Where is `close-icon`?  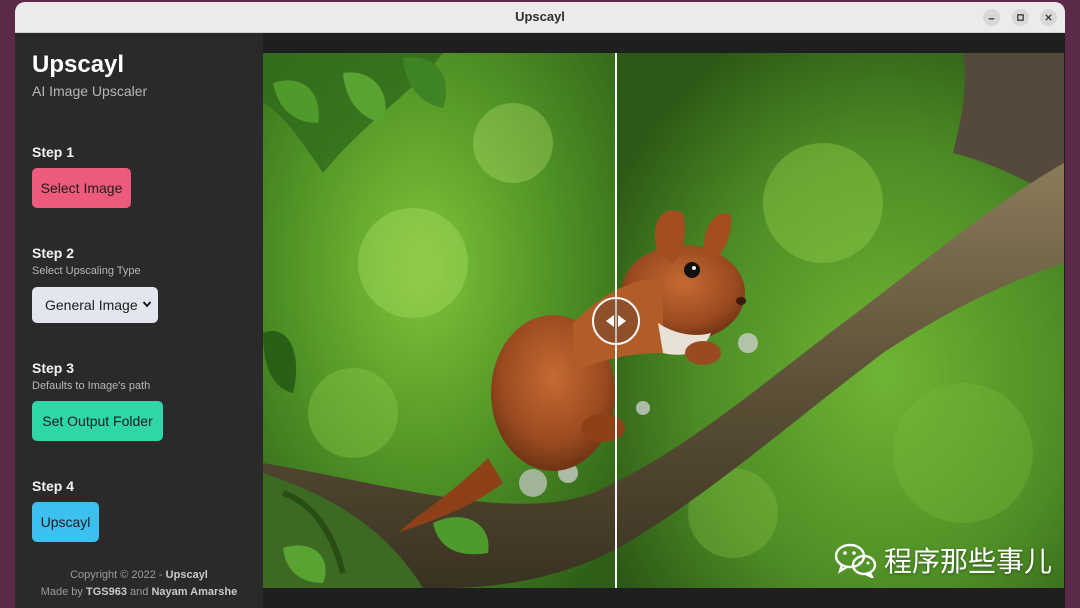 close-icon is located at coordinates (1048, 17).